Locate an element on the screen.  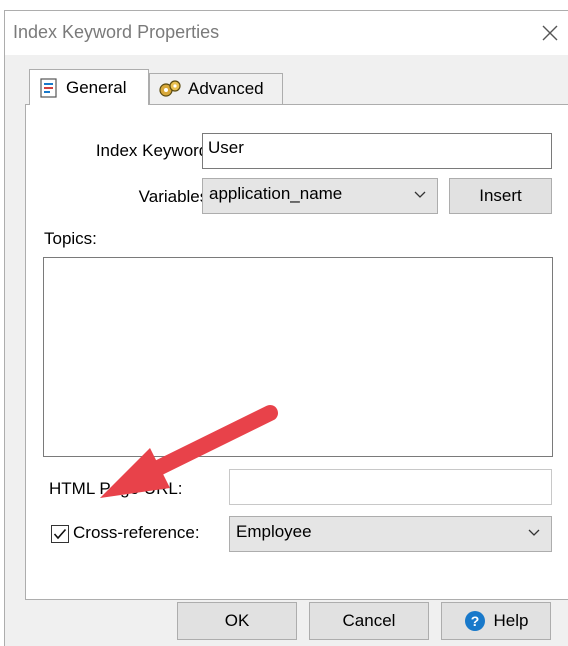
variables-selected-value: application_name is located at coordinates (276, 193).